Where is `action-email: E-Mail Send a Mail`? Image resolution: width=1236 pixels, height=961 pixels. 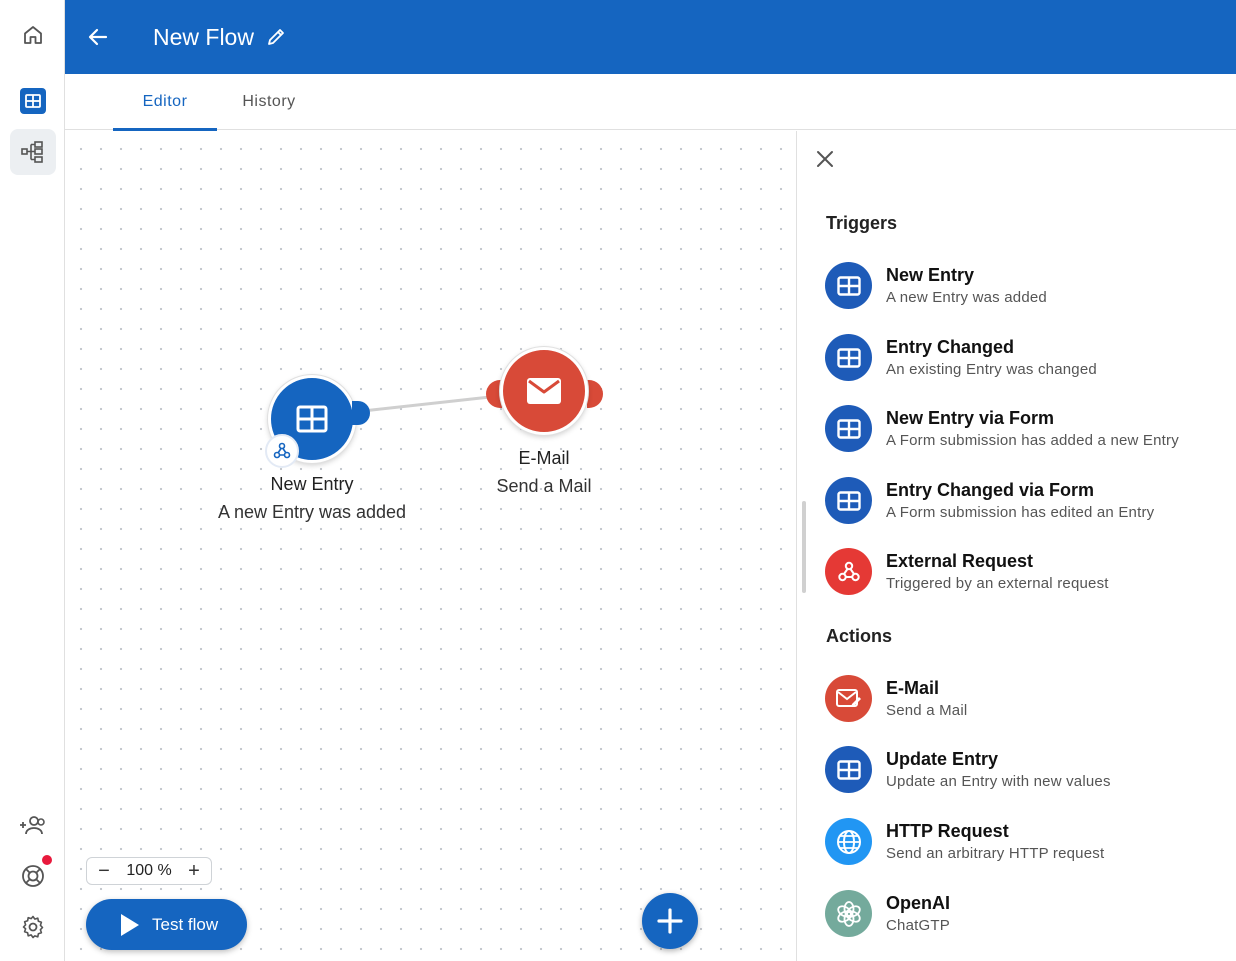 action-email: E-Mail Send a Mail is located at coordinates (1025, 701).